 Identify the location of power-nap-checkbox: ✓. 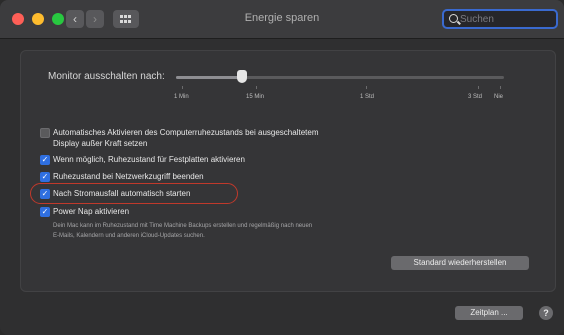
(45, 212).